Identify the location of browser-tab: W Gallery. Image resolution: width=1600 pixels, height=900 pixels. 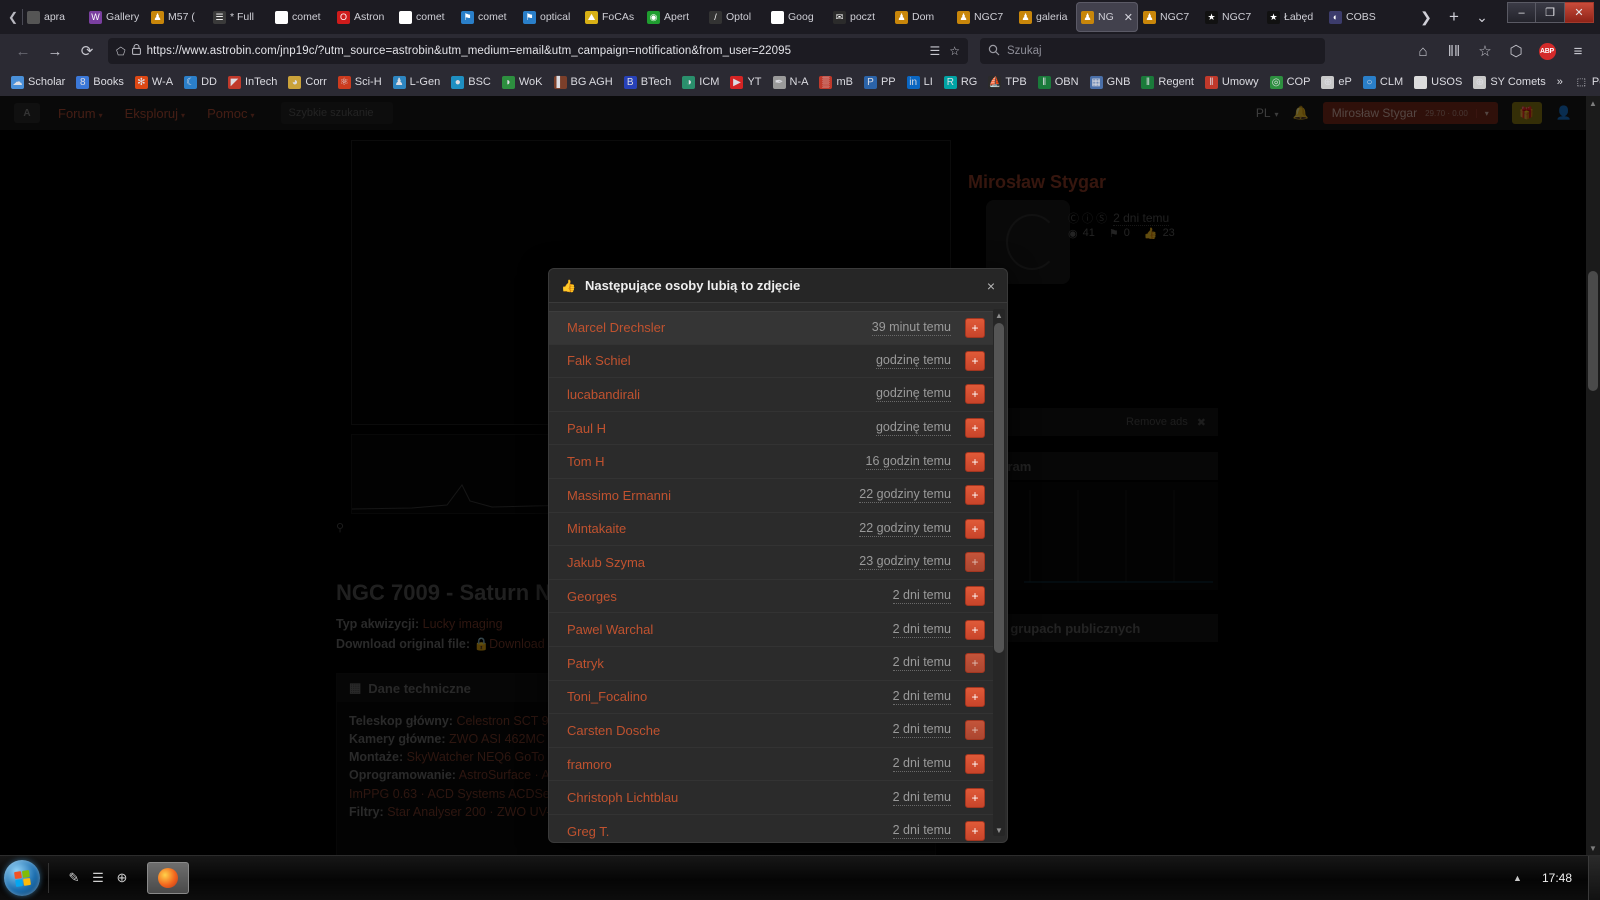
(115, 17).